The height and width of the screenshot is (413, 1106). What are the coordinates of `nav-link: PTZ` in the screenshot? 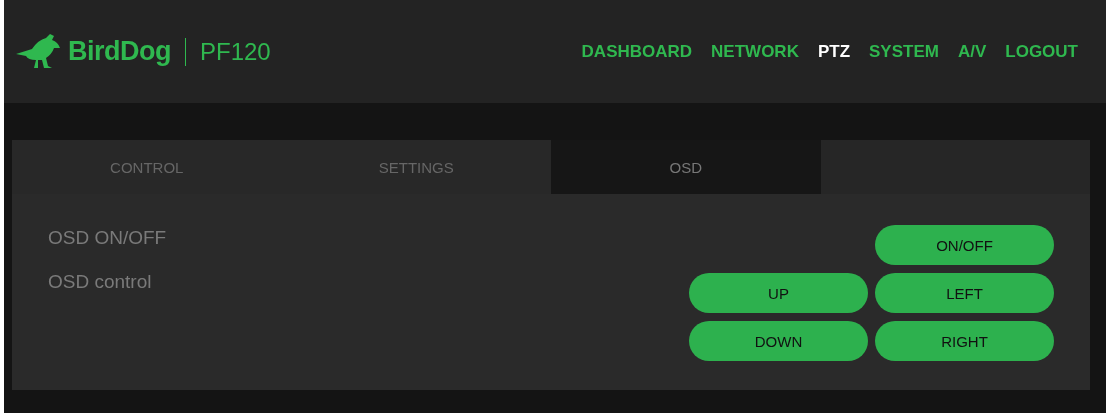 It's located at (834, 51).